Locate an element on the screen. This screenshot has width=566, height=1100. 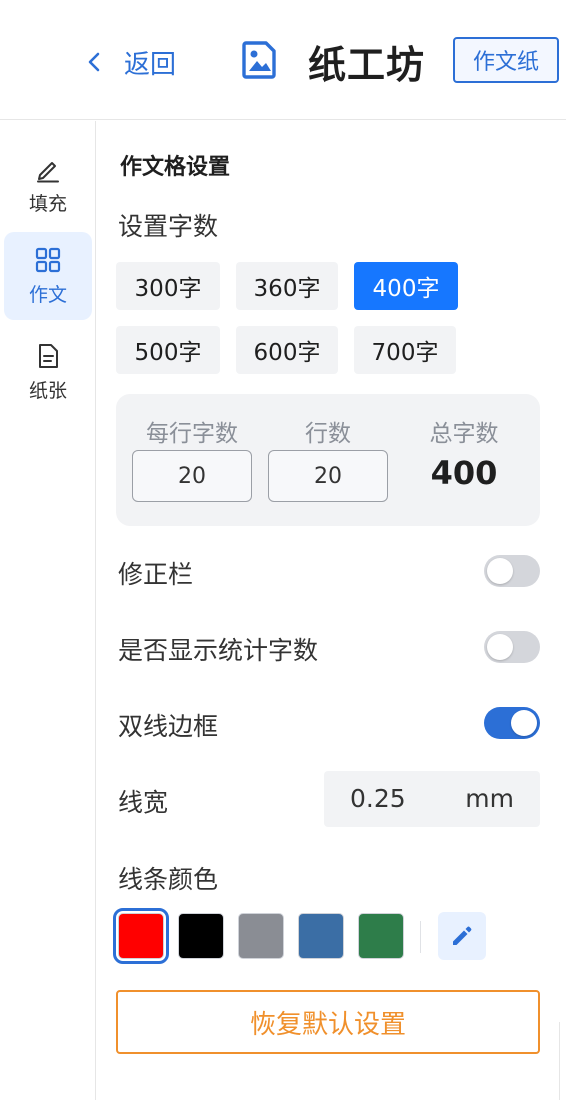
double-border-label: 双线边框 is located at coordinates (168, 726).